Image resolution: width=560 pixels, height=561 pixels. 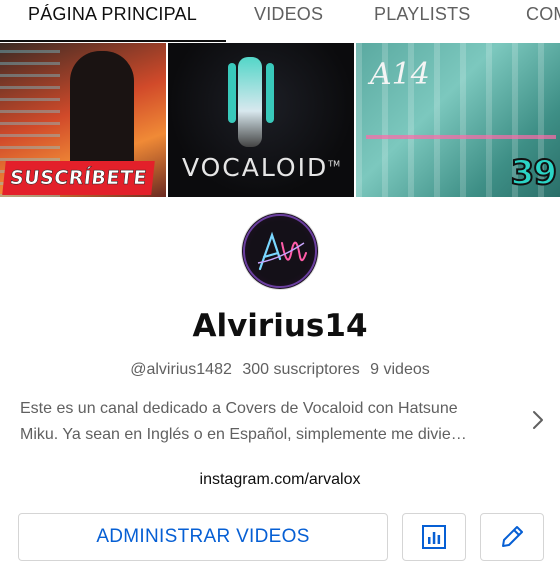 I want to click on banner-signature: A14, so click(x=400, y=74).